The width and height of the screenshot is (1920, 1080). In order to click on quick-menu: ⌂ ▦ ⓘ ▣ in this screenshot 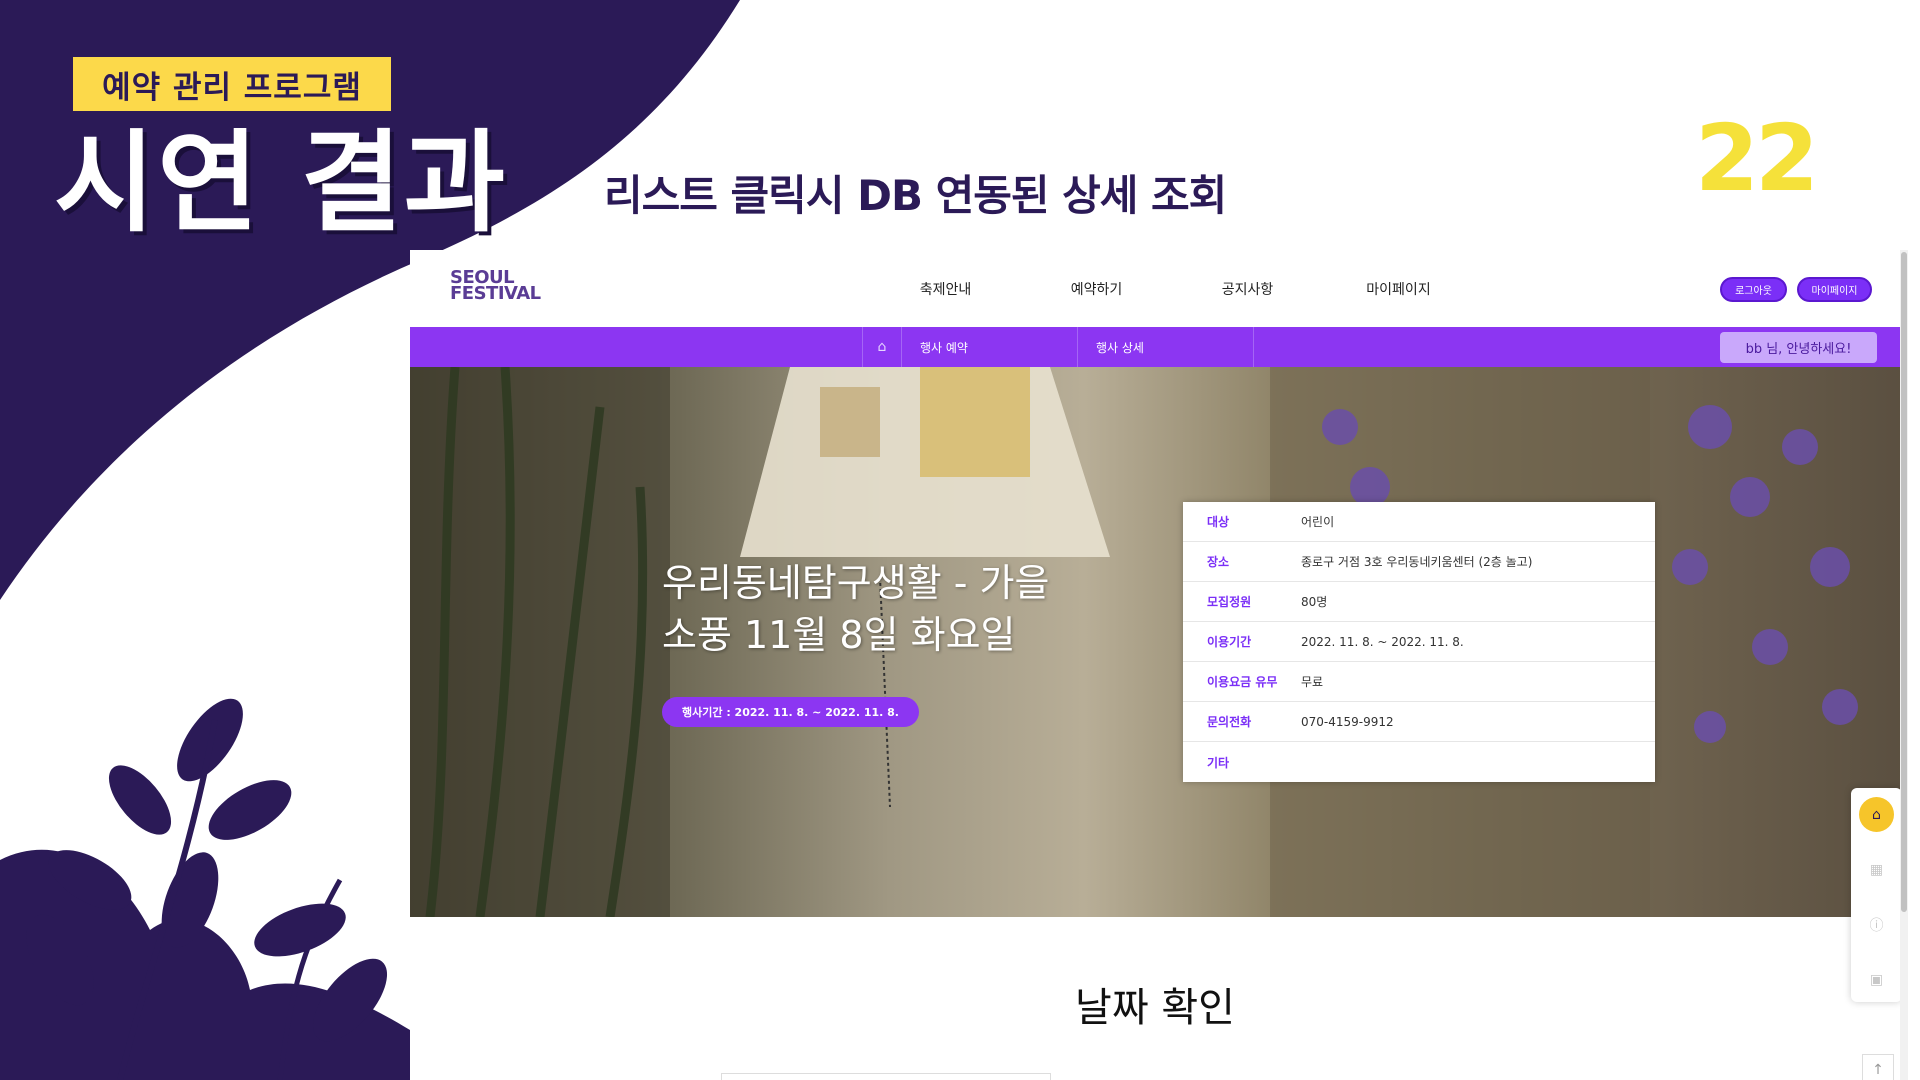, I will do `click(1876, 895)`.